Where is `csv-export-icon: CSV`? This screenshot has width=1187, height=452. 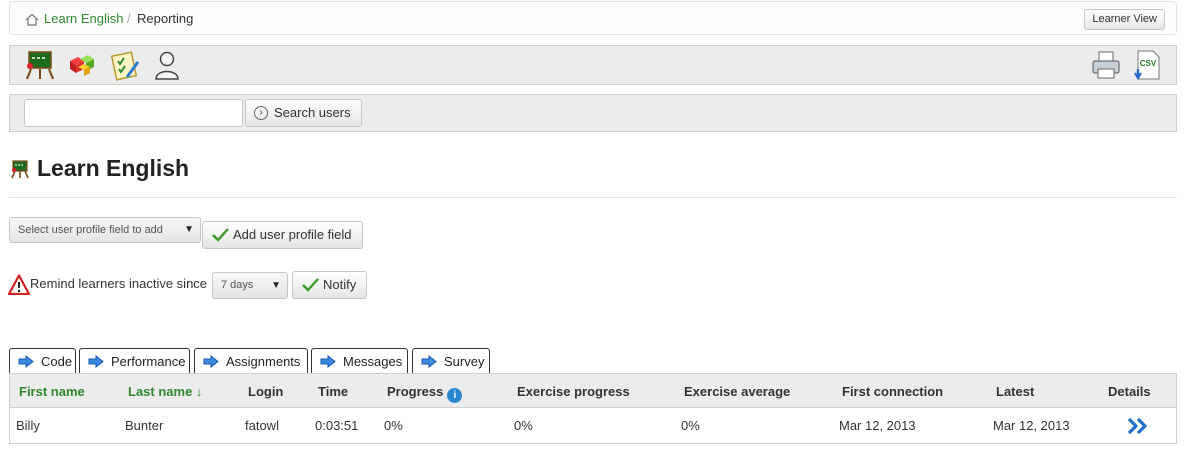
csv-export-icon: CSV is located at coordinates (1147, 65).